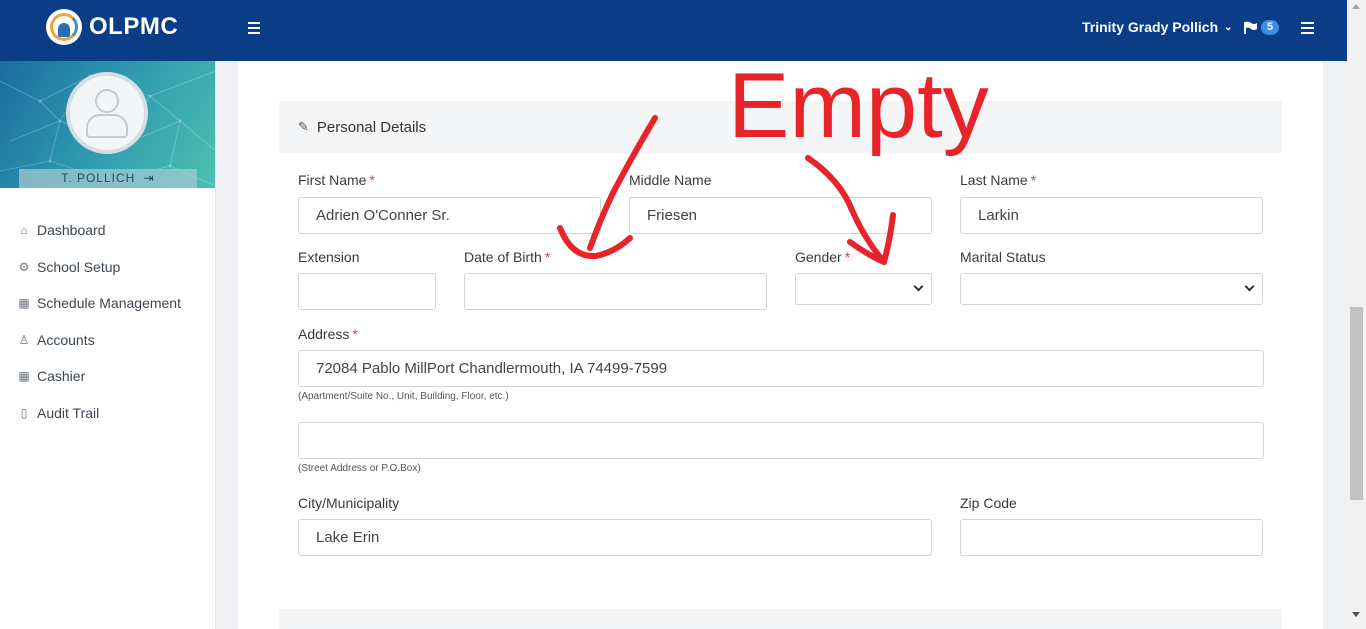 Image resolution: width=1366 pixels, height=629 pixels. I want to click on scroll-down-icon, so click(1356, 614).